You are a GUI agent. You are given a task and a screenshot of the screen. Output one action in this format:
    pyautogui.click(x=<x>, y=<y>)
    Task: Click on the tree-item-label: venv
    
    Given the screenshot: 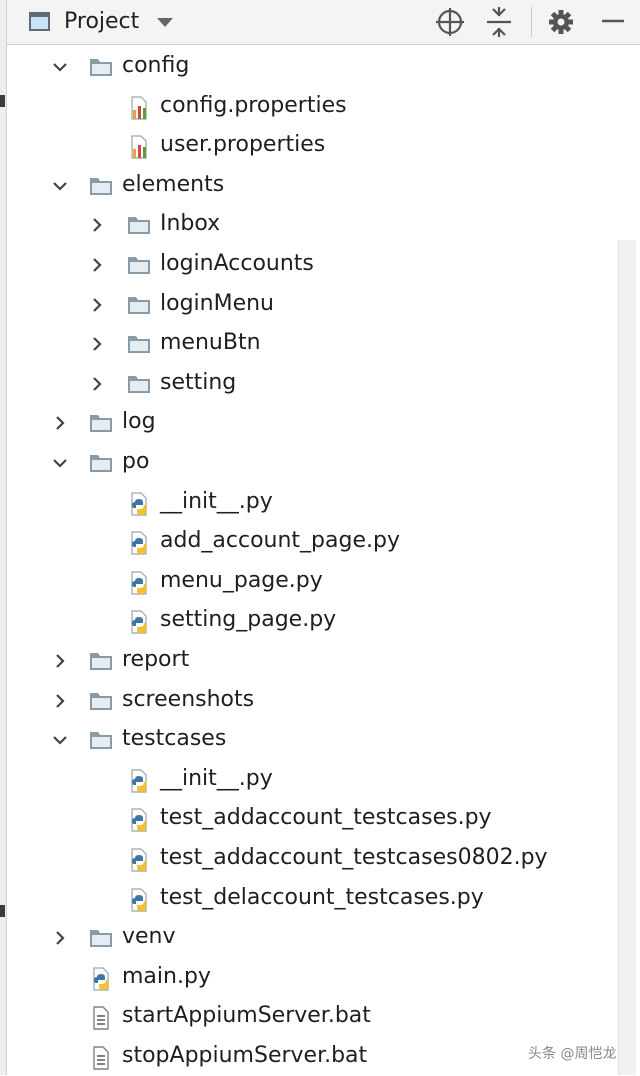 What is the action you would take?
    pyautogui.click(x=149, y=937)
    